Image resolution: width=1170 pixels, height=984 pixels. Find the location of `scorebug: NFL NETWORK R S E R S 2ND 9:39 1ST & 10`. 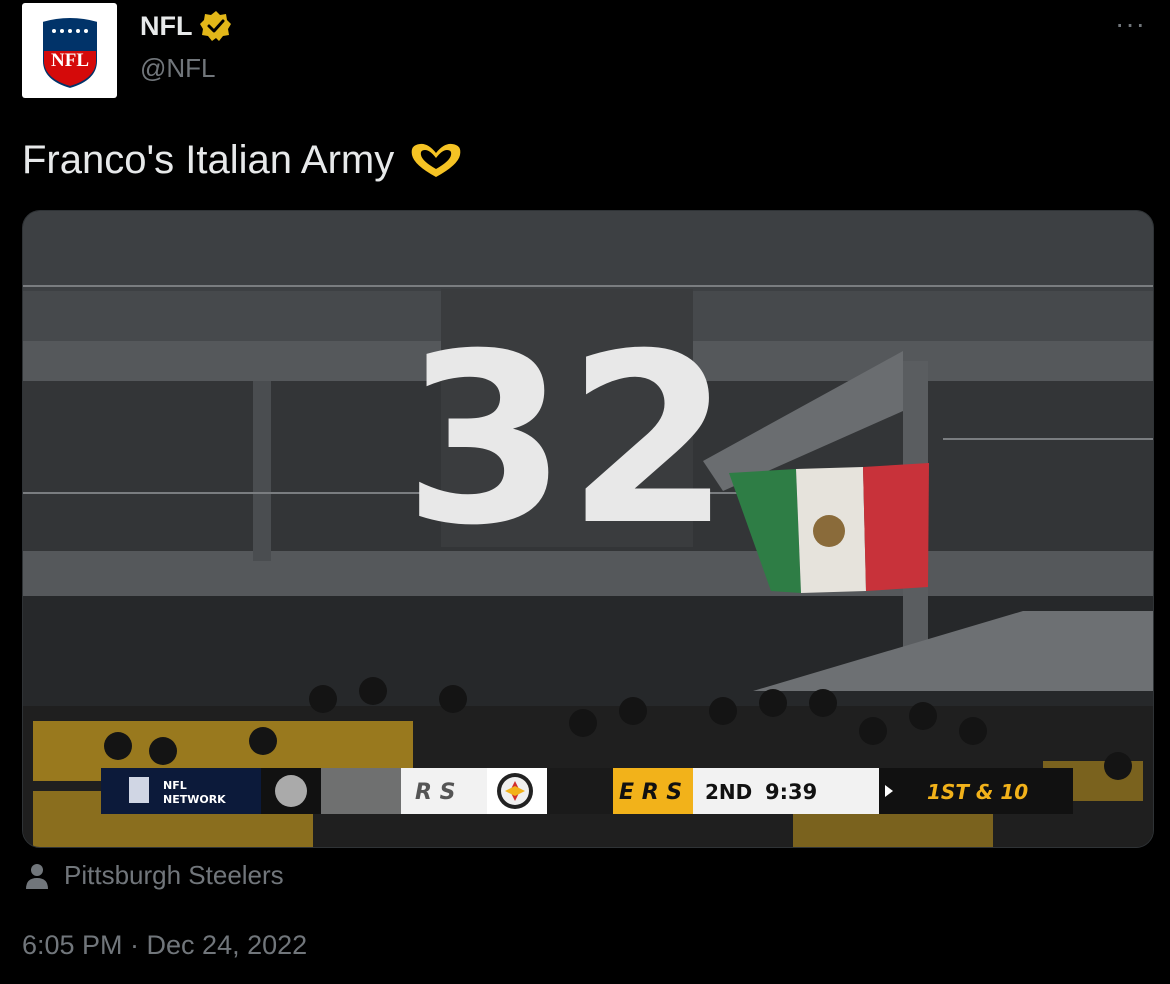

scorebug: NFL NETWORK R S E R S 2ND 9:39 1ST & 10 is located at coordinates (587, 791).